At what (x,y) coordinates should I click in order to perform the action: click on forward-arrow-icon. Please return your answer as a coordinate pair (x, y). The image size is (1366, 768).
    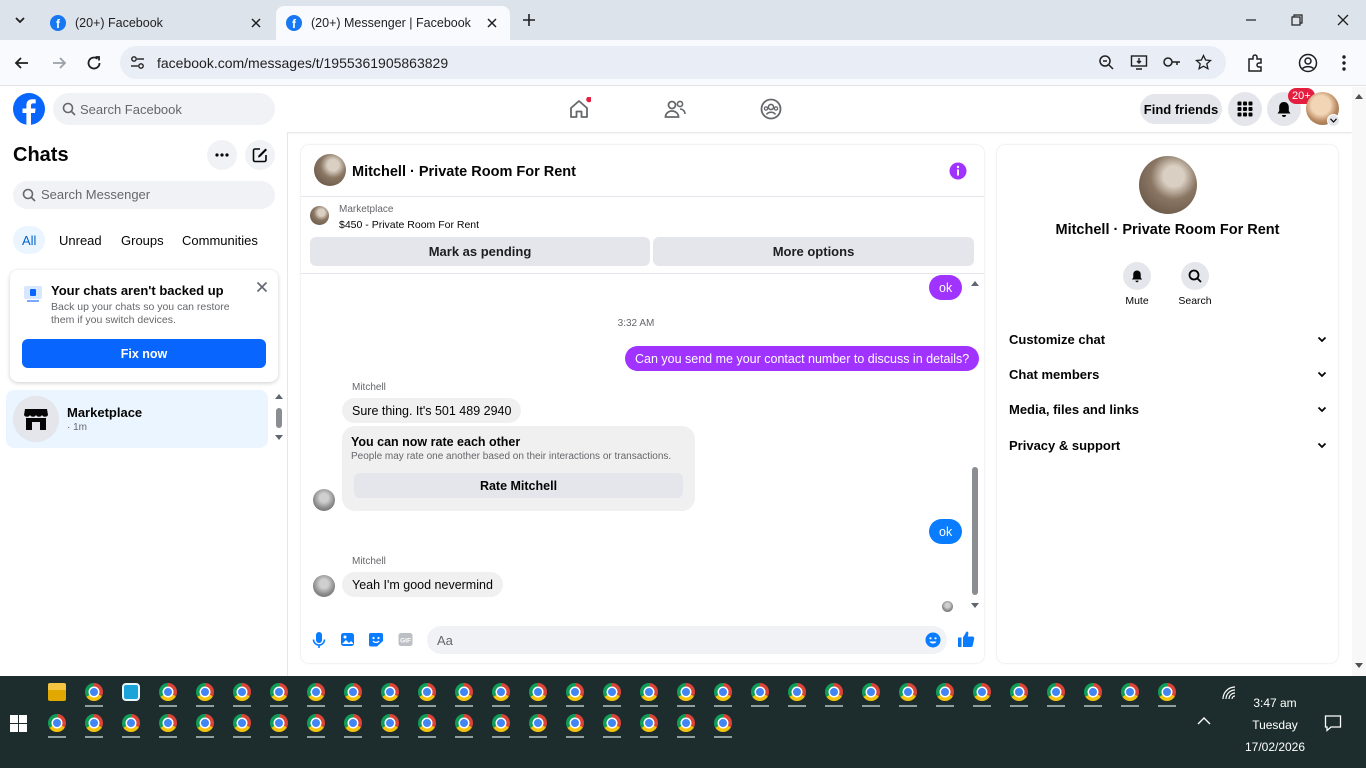
    Looking at the image, I should click on (59, 63).